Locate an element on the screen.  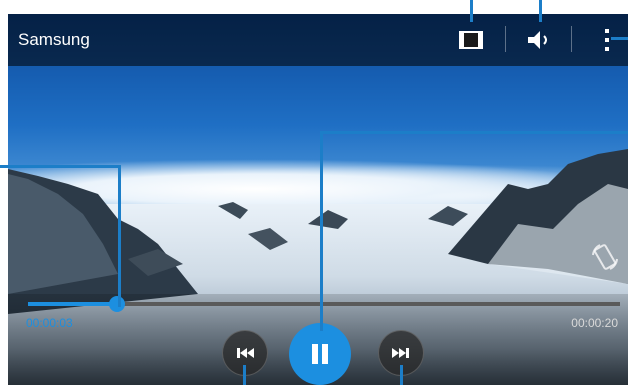
video-title: Samsung is located at coordinates (54, 39).